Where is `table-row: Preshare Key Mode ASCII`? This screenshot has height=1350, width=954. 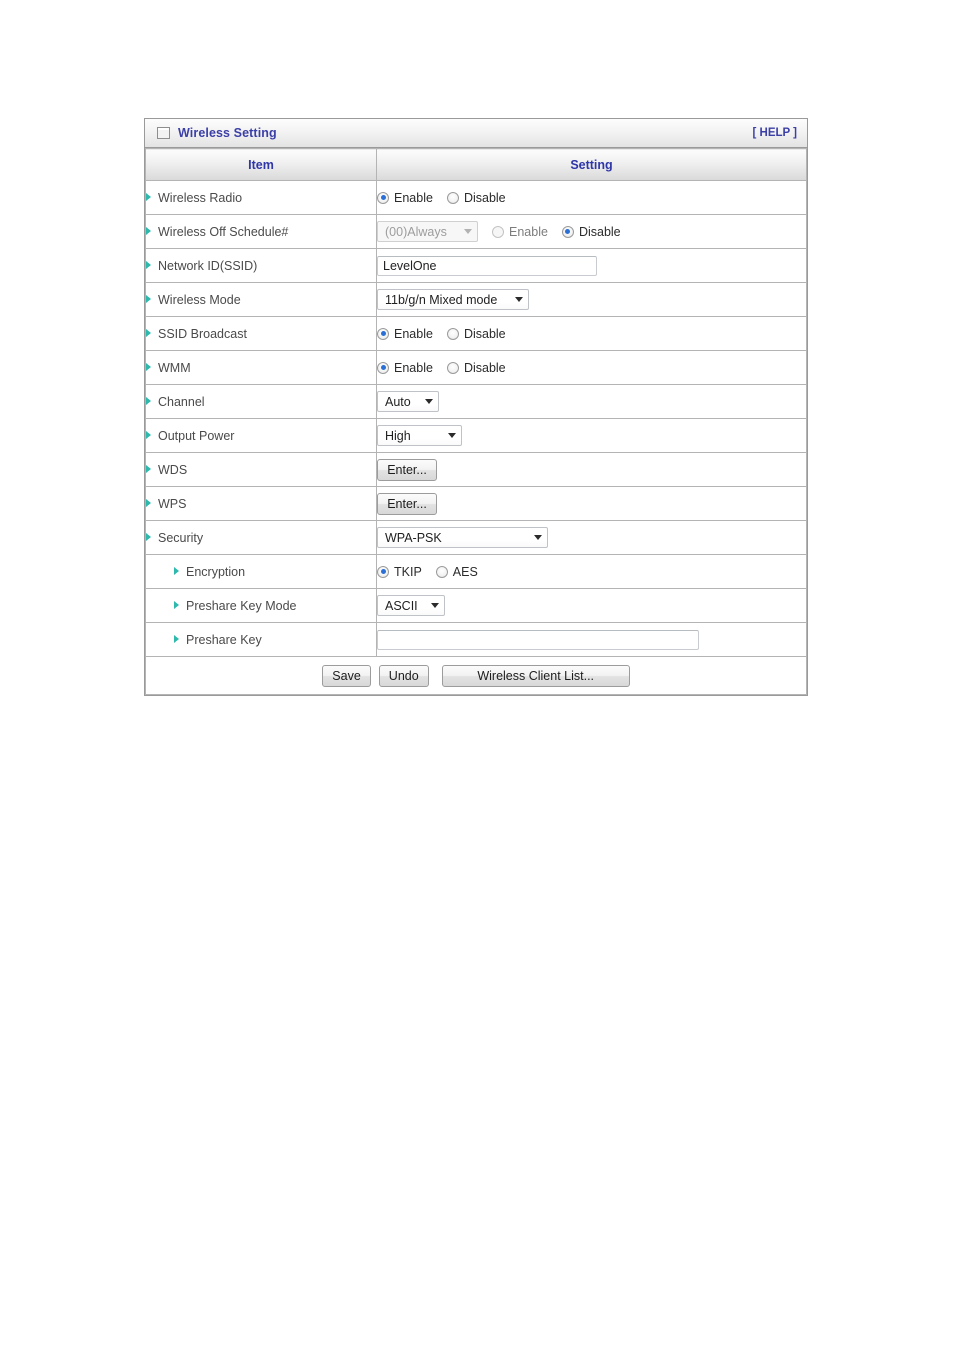
table-row: Preshare Key Mode ASCII is located at coordinates (476, 605).